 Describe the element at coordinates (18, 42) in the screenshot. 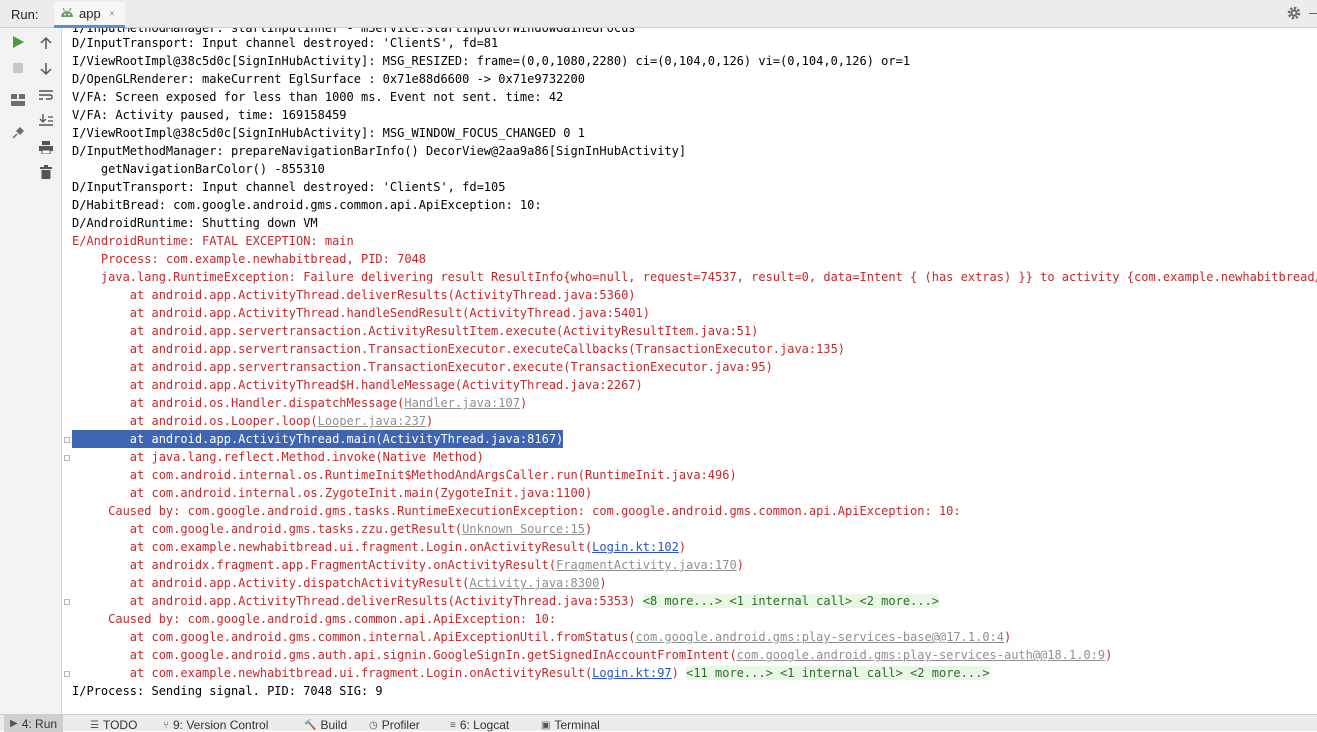

I see `rerun-icon` at that location.